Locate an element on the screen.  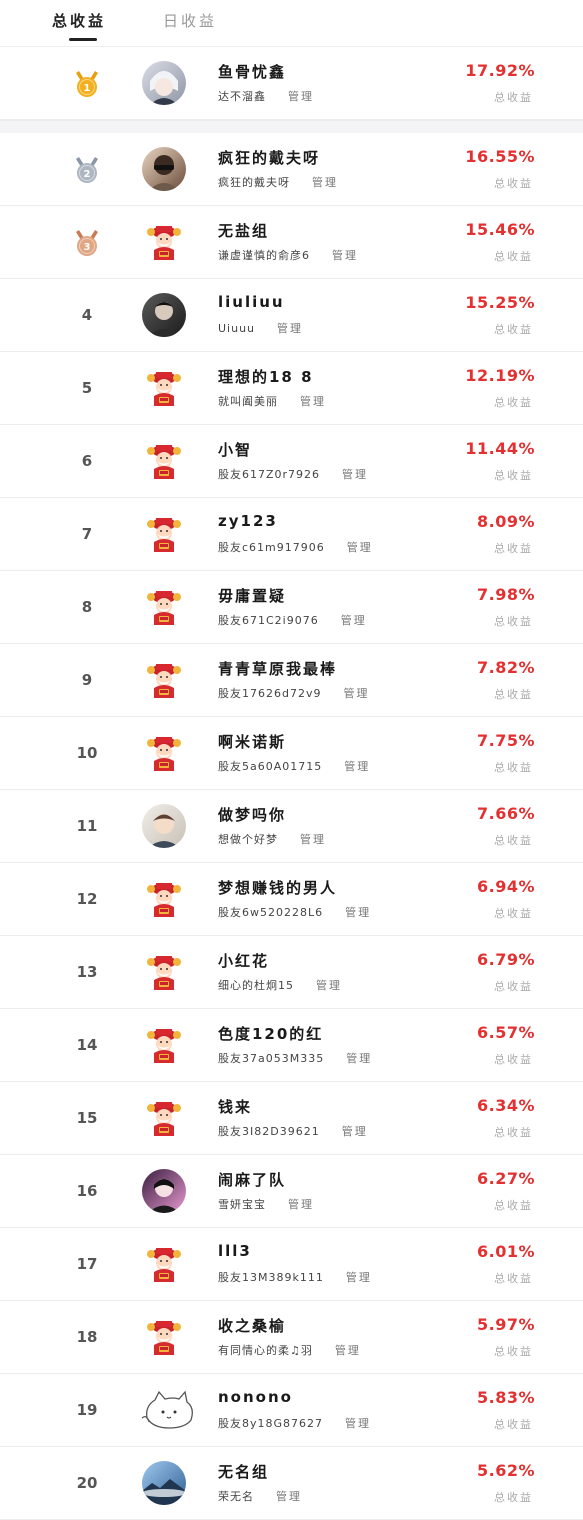
leaderboard-row: 8 毋庸置疑 股友671C2i9076 管理 7.98% 总收益 is located at coordinates (291, 607).